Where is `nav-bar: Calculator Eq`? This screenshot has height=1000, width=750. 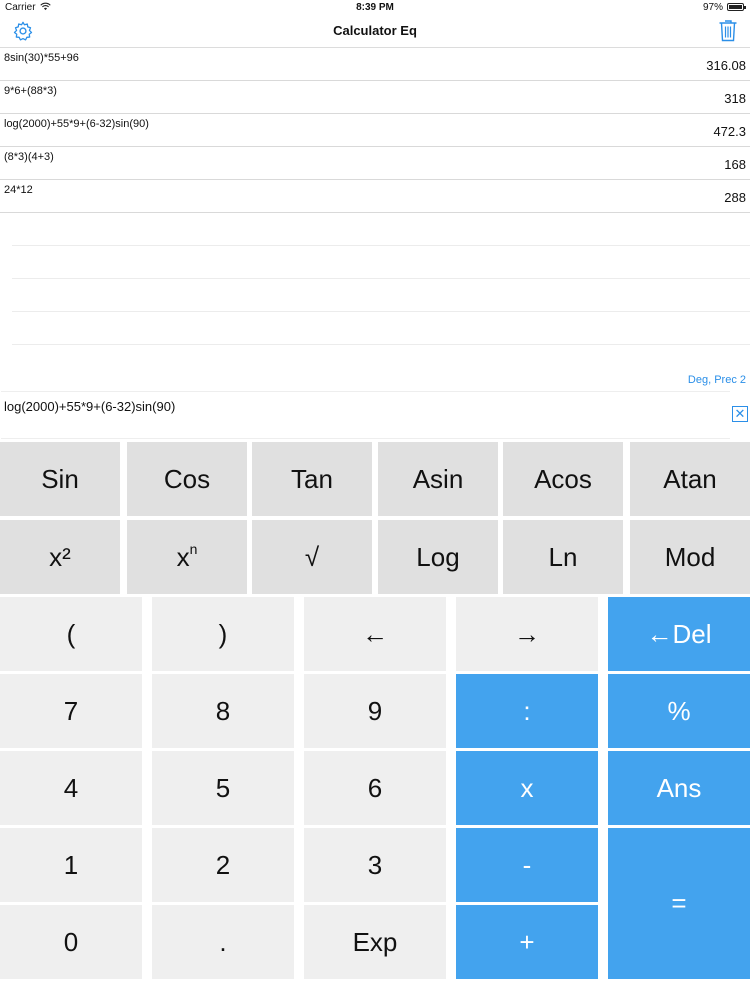 nav-bar: Calculator Eq is located at coordinates (375, 32).